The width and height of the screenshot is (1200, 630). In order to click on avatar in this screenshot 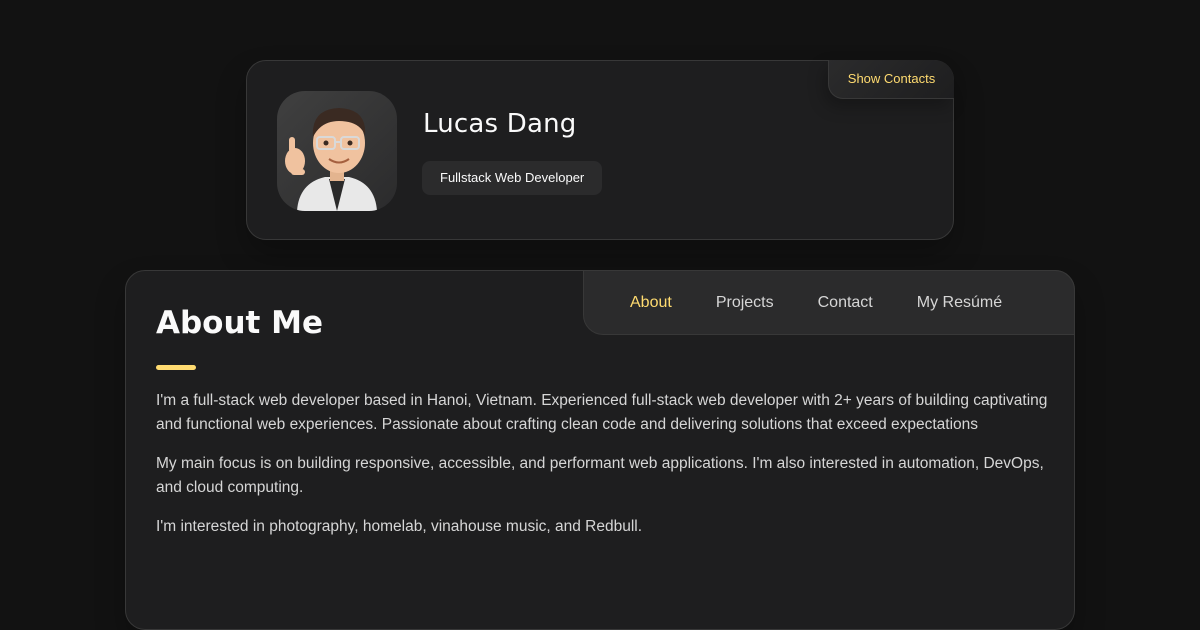, I will do `click(337, 151)`.